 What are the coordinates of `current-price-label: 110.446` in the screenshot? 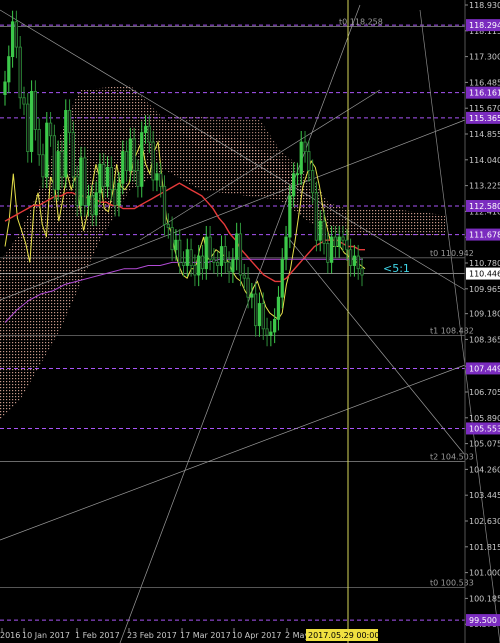 It's located at (484, 274).